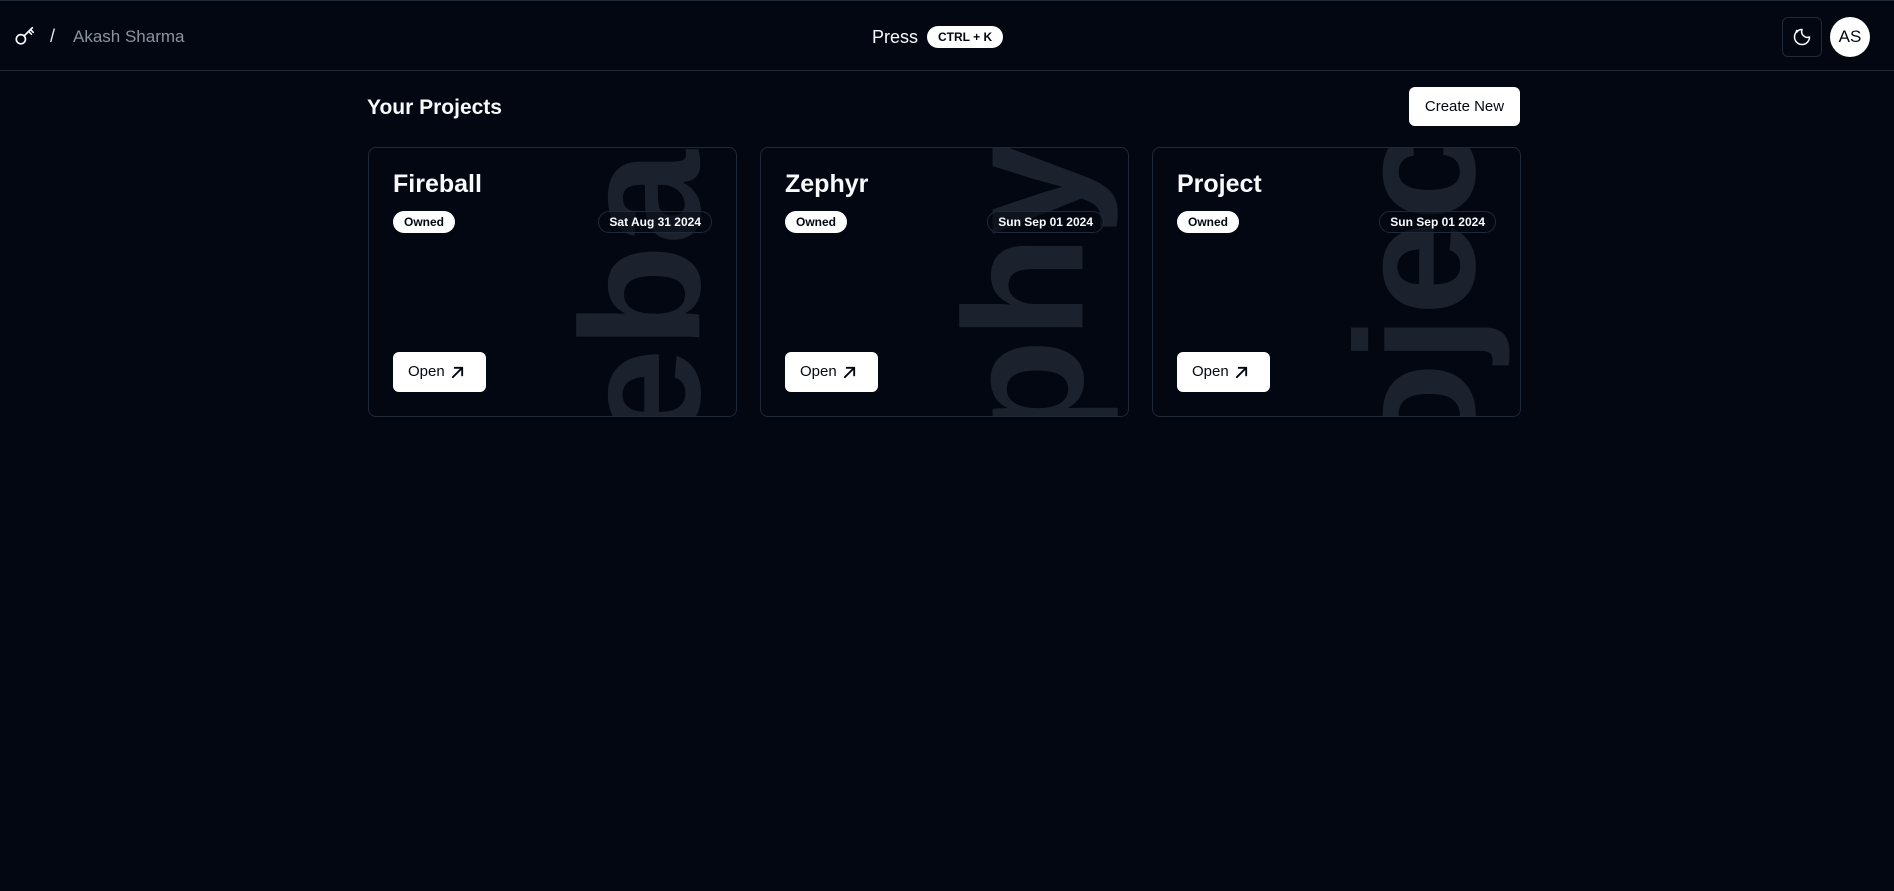 Image resolution: width=1894 pixels, height=891 pixels. Describe the element at coordinates (827, 184) in the screenshot. I see `project-name: Zephyr` at that location.